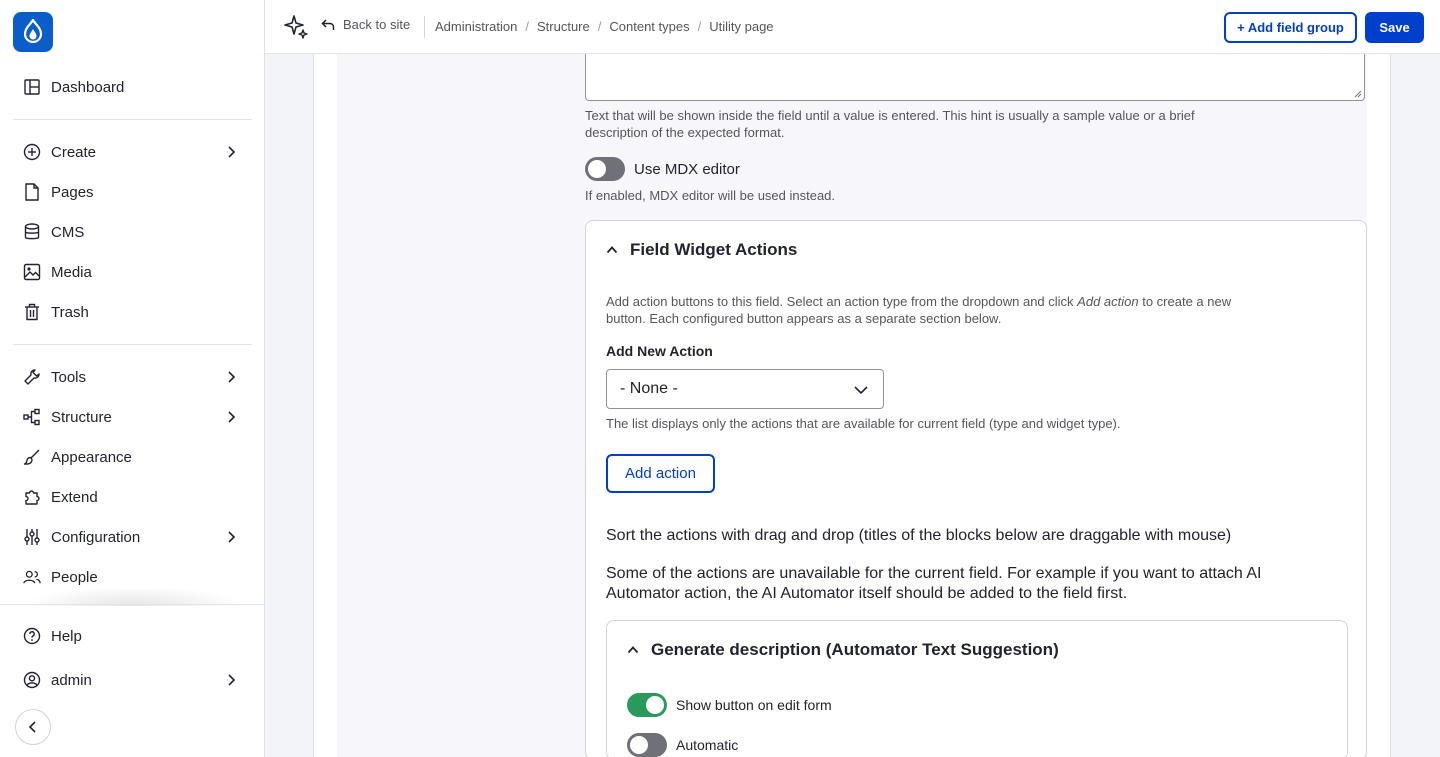  What do you see at coordinates (32, 377) in the screenshot?
I see `wrench-icon` at bounding box center [32, 377].